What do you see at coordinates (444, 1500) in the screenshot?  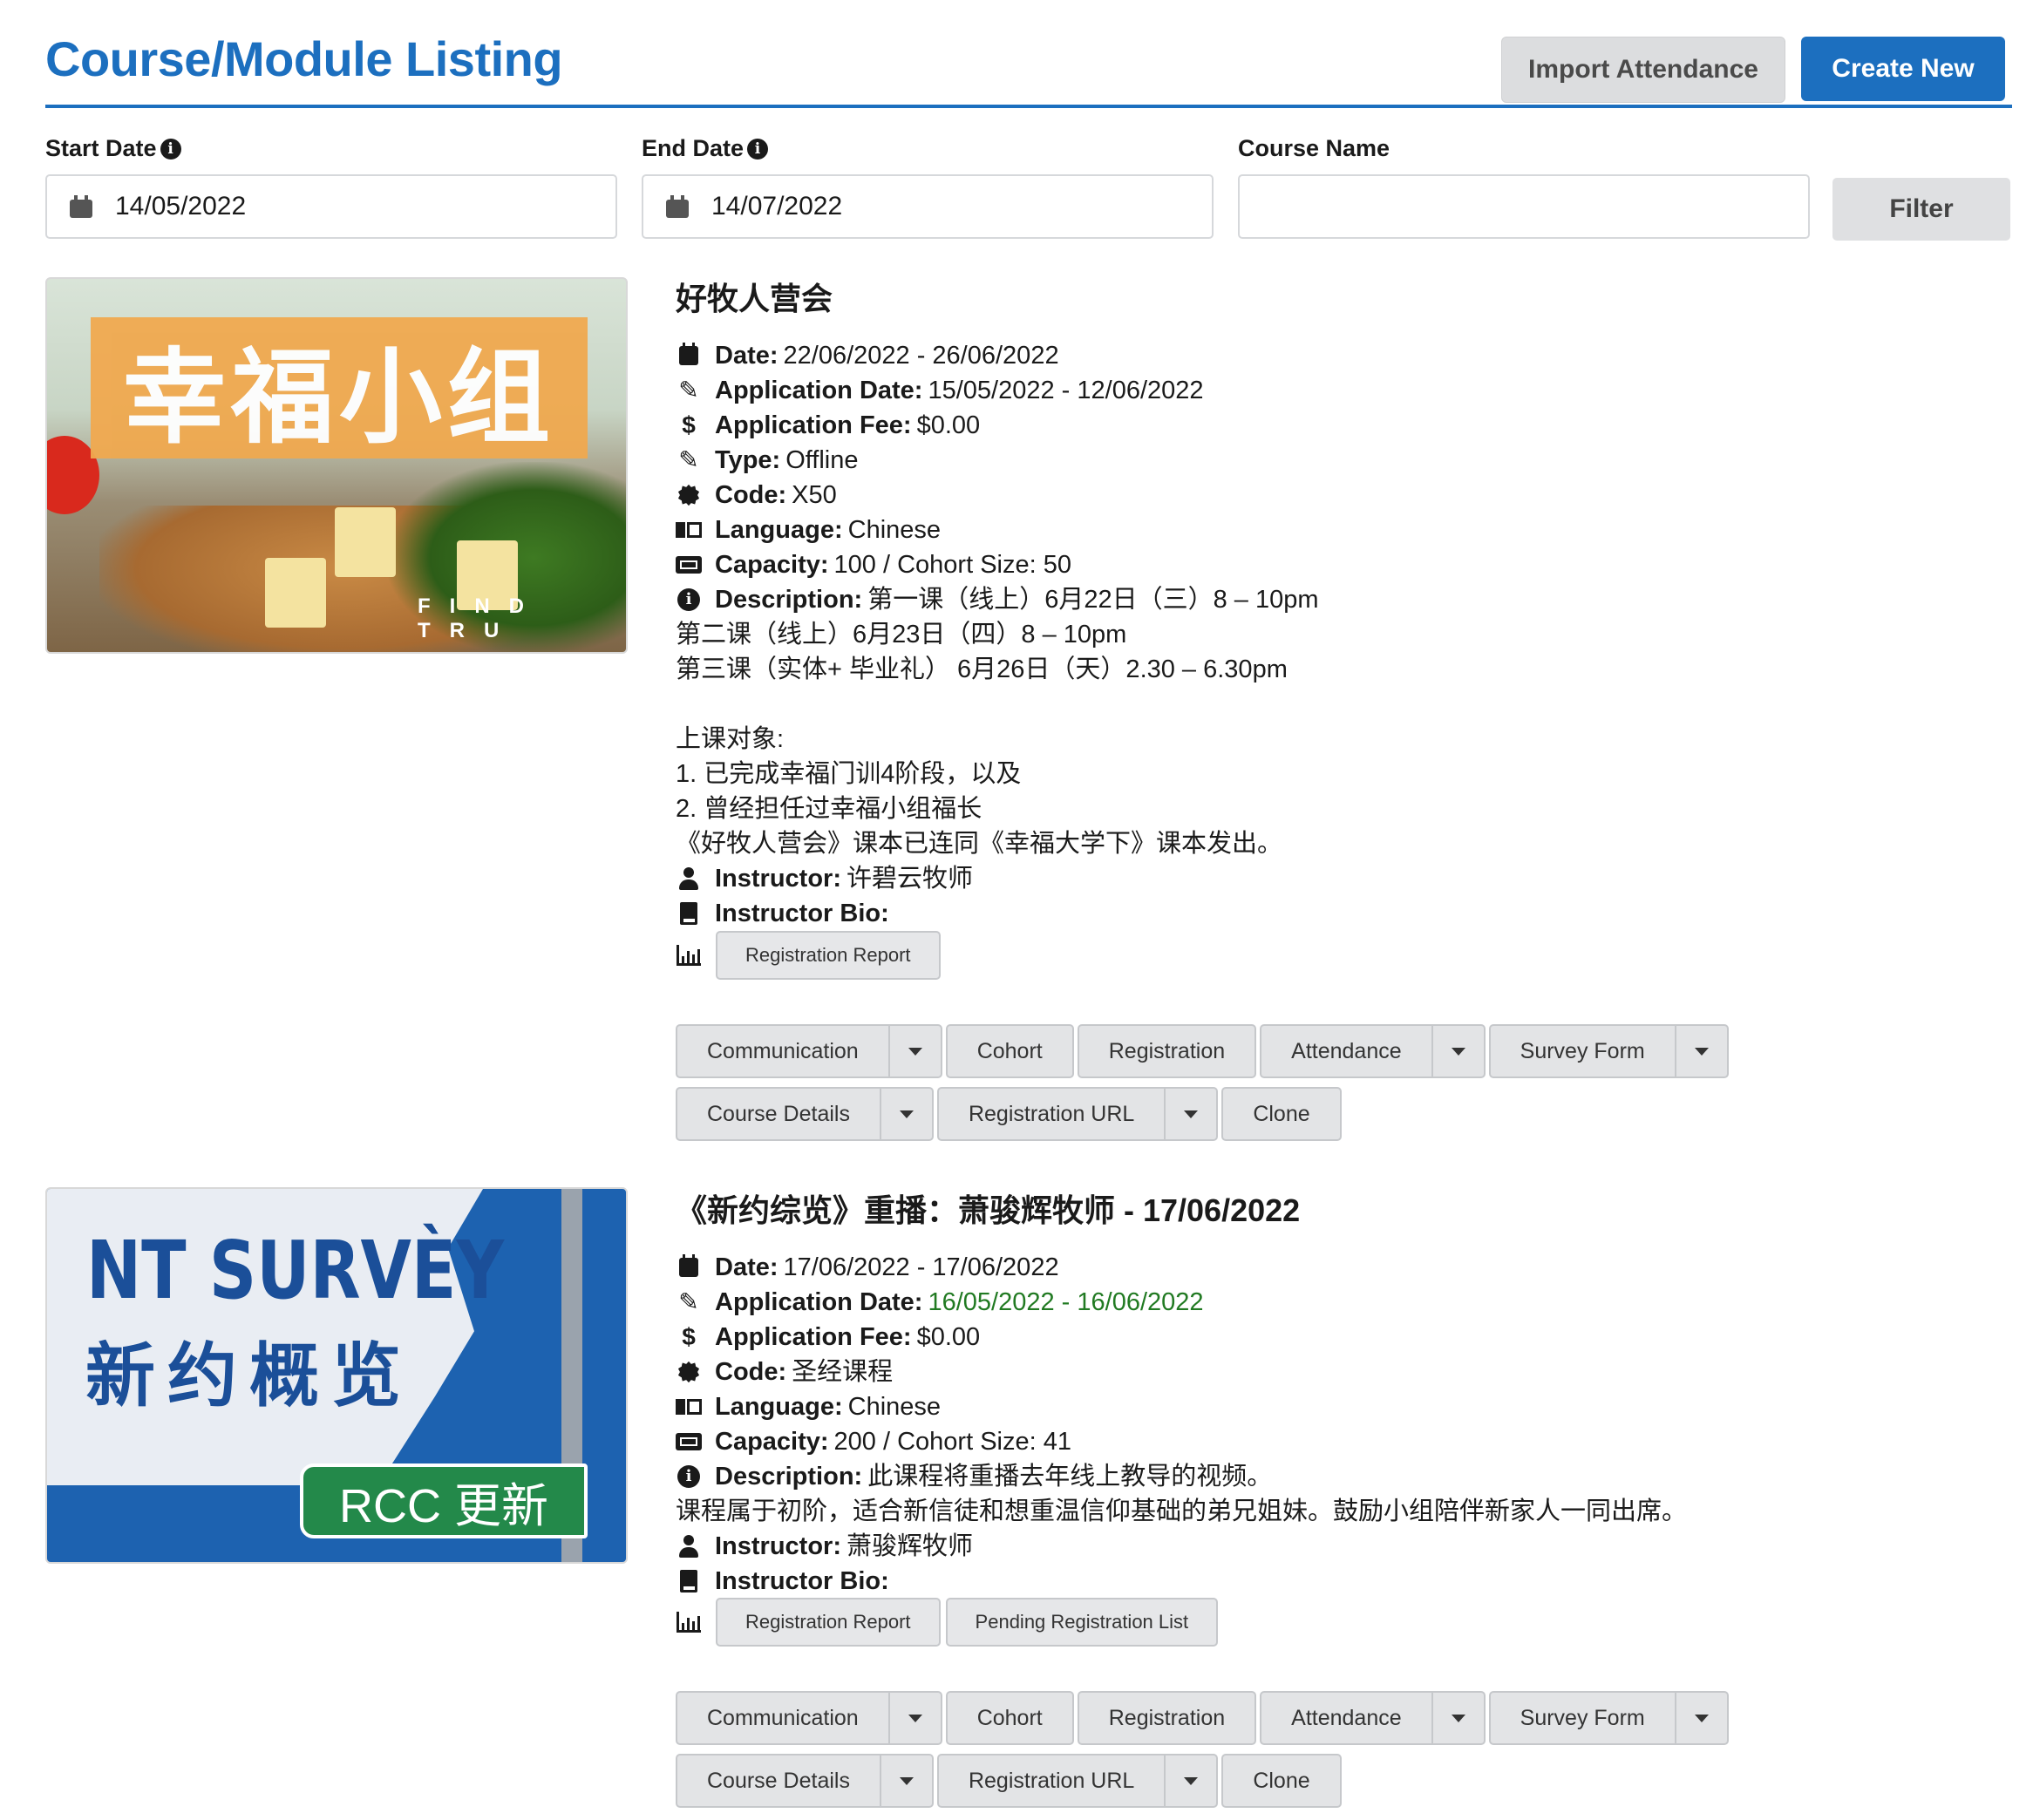 I see `thumbnail-badge: RCC 更新` at bounding box center [444, 1500].